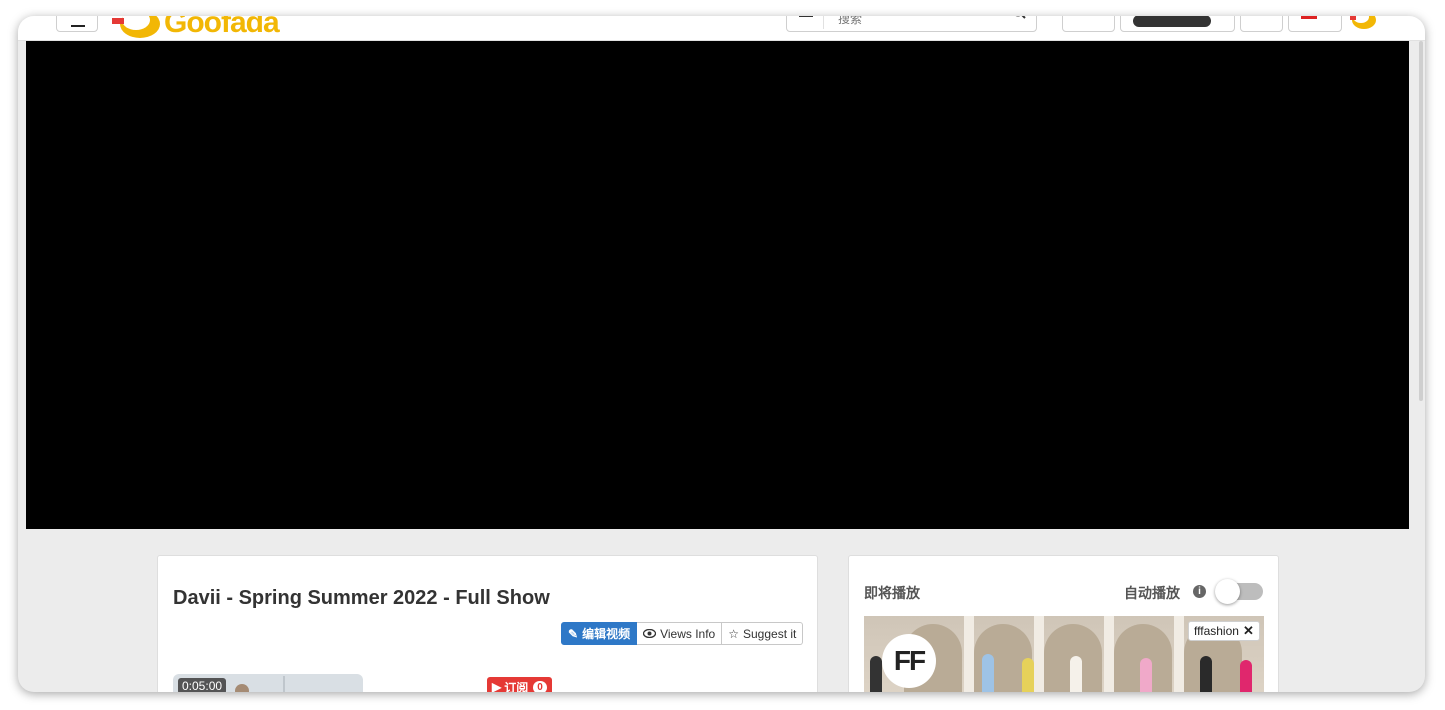 The width and height of the screenshot is (1445, 710). I want to click on suggest-button: ☆ Suggest it, so click(763, 633).